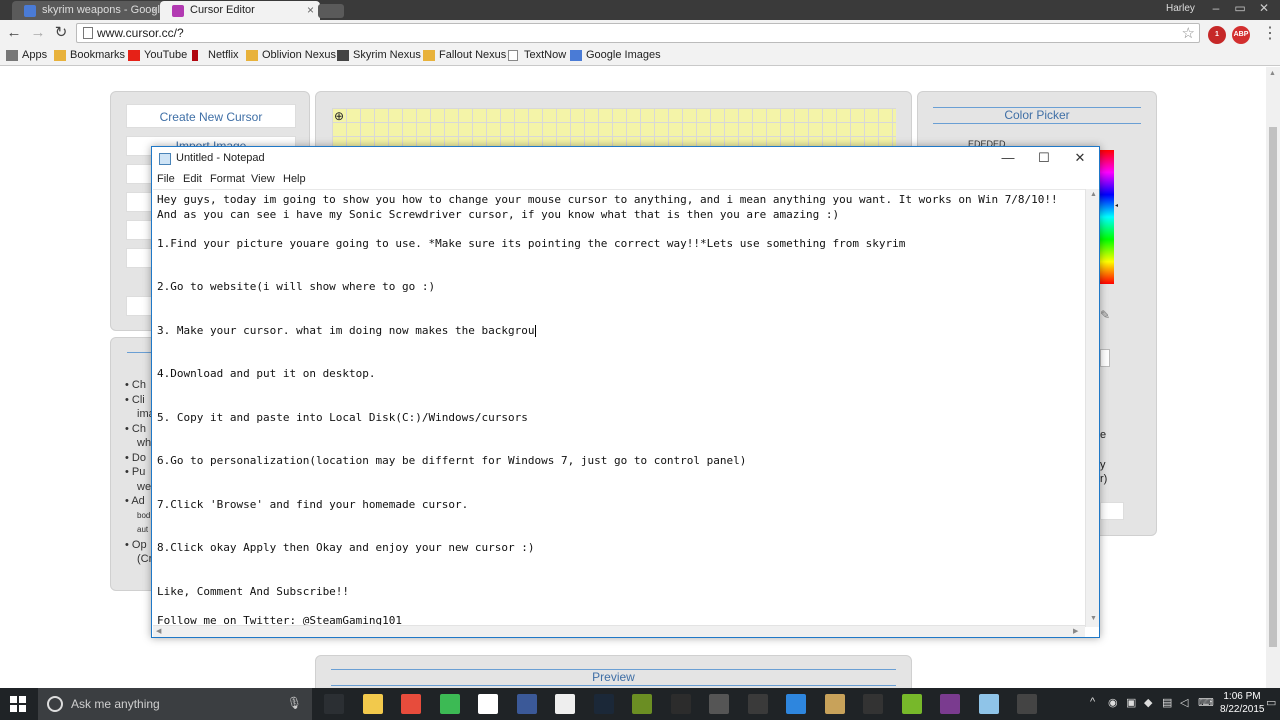  I want to click on horizontal-scrollbar: ◀ ▶, so click(619, 631).